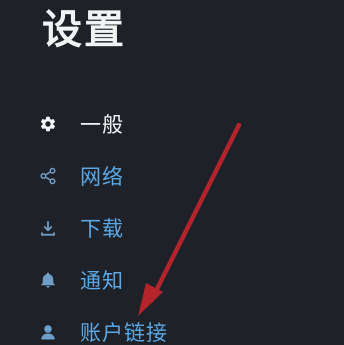 The width and height of the screenshot is (344, 345). I want to click on menu-item-network: 网络, so click(186, 176).